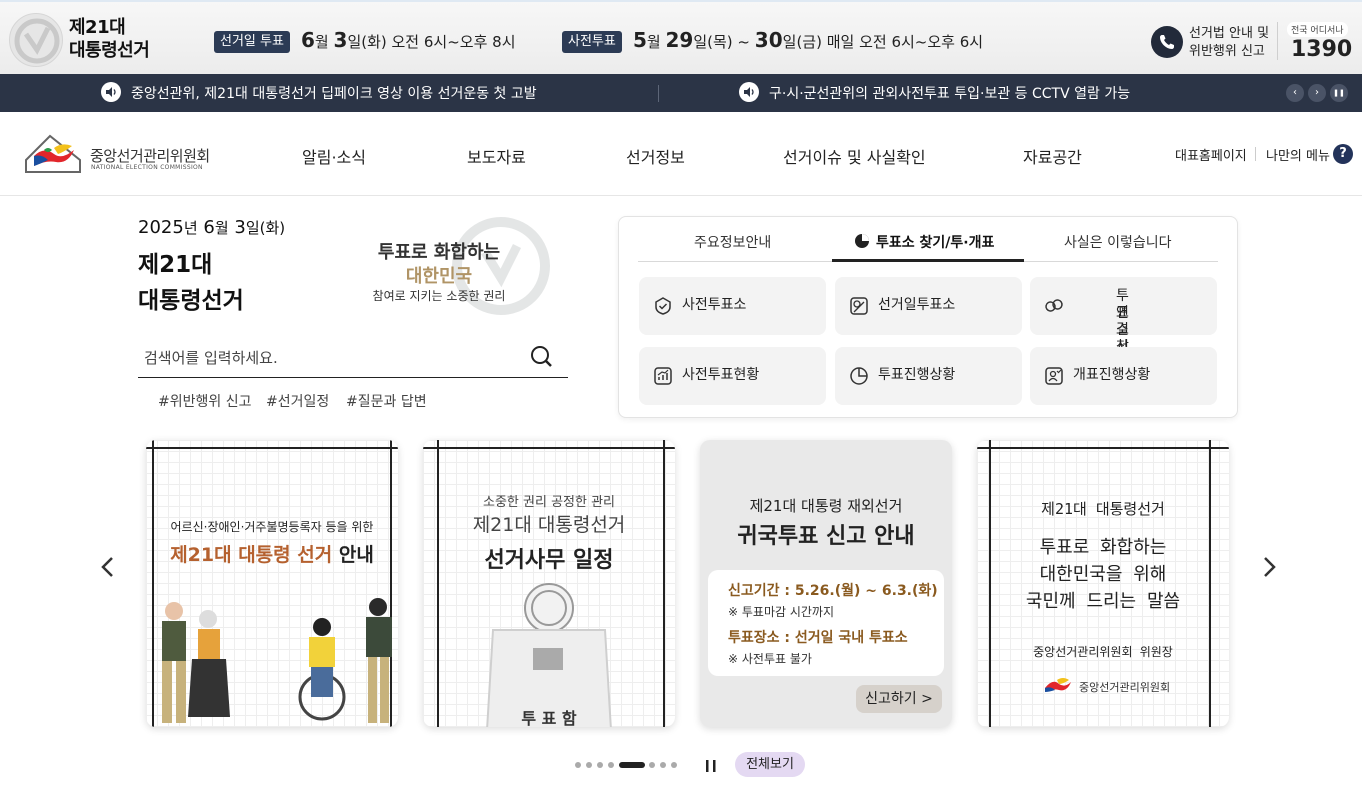 This screenshot has height=786, width=1362. I want to click on hotline-number: 1390, so click(1321, 49).